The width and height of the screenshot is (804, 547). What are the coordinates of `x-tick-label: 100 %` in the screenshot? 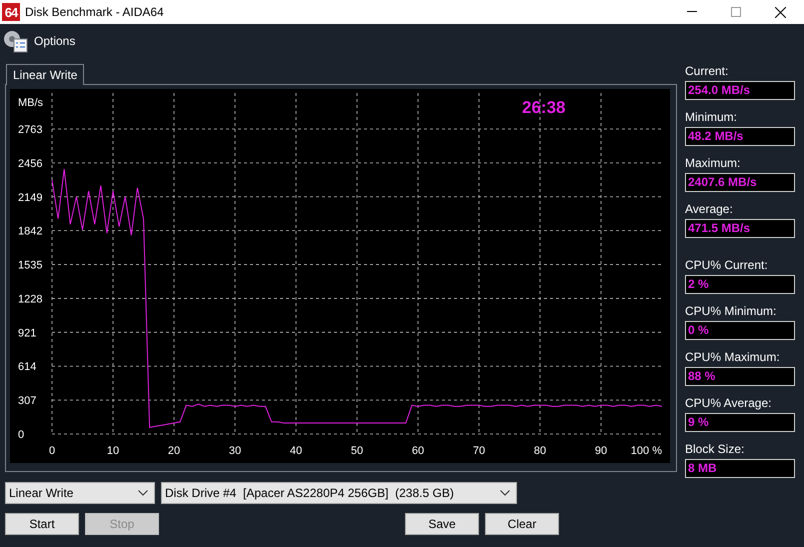 It's located at (646, 451).